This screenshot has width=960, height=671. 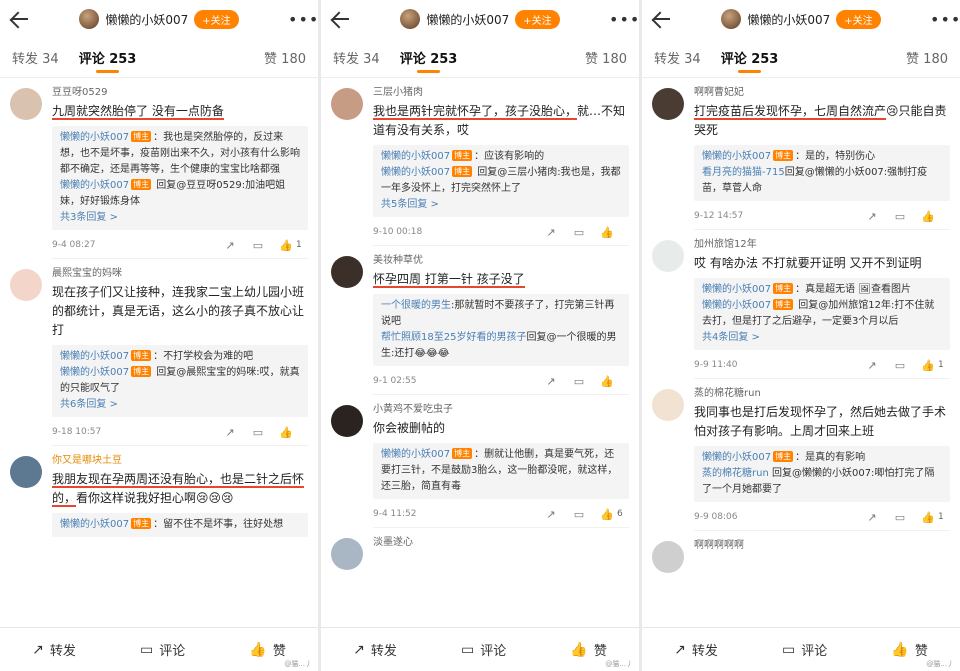 I want to click on reply-author: 帮忙照顾18至25岁好看的男孩子, so click(x=453, y=337).